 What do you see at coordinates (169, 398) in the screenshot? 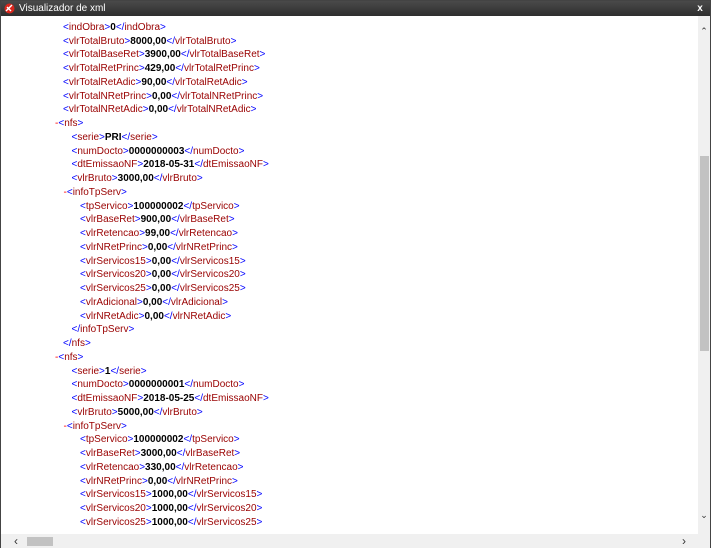
I see `tag-value: 2018-05-25` at bounding box center [169, 398].